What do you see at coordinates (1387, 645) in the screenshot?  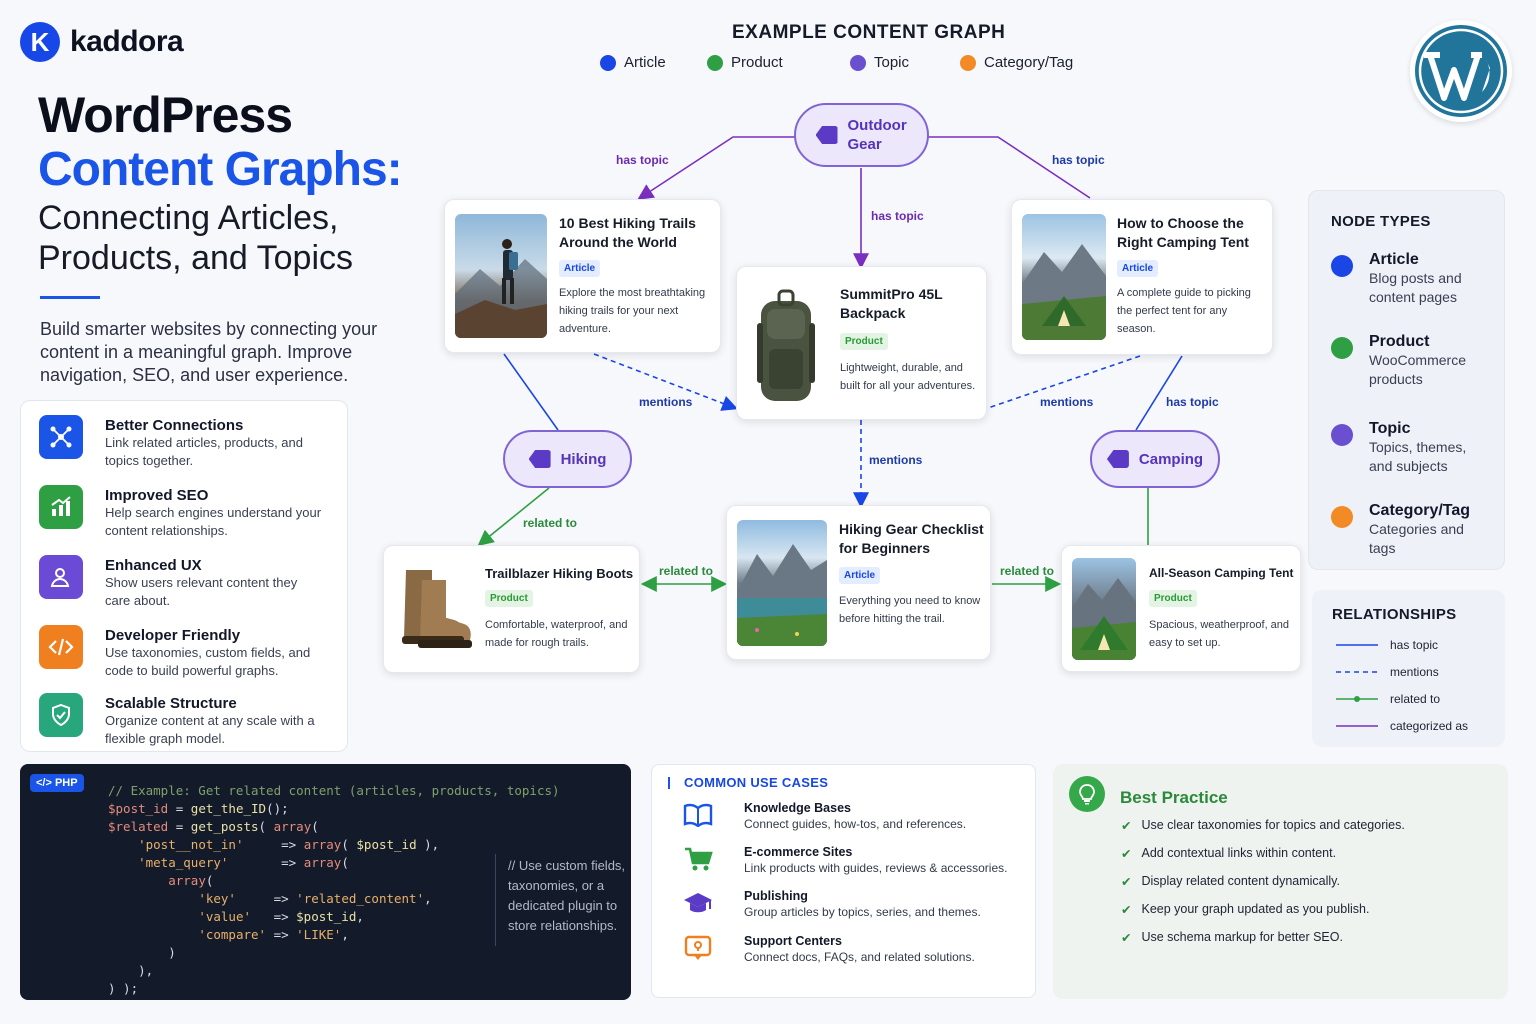 I see `relationship-has-topic: has topic` at bounding box center [1387, 645].